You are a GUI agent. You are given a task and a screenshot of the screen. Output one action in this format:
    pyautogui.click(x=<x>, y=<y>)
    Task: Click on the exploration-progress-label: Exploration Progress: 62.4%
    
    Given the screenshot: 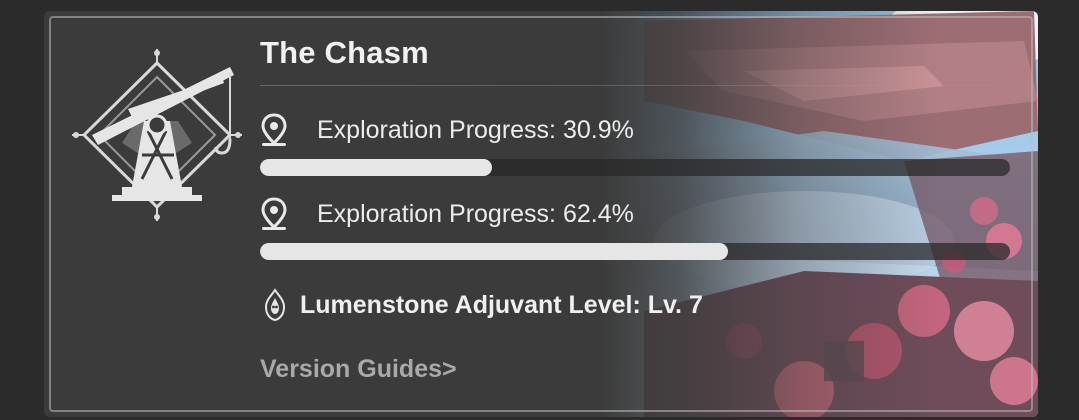 What is the action you would take?
    pyautogui.click(x=475, y=213)
    